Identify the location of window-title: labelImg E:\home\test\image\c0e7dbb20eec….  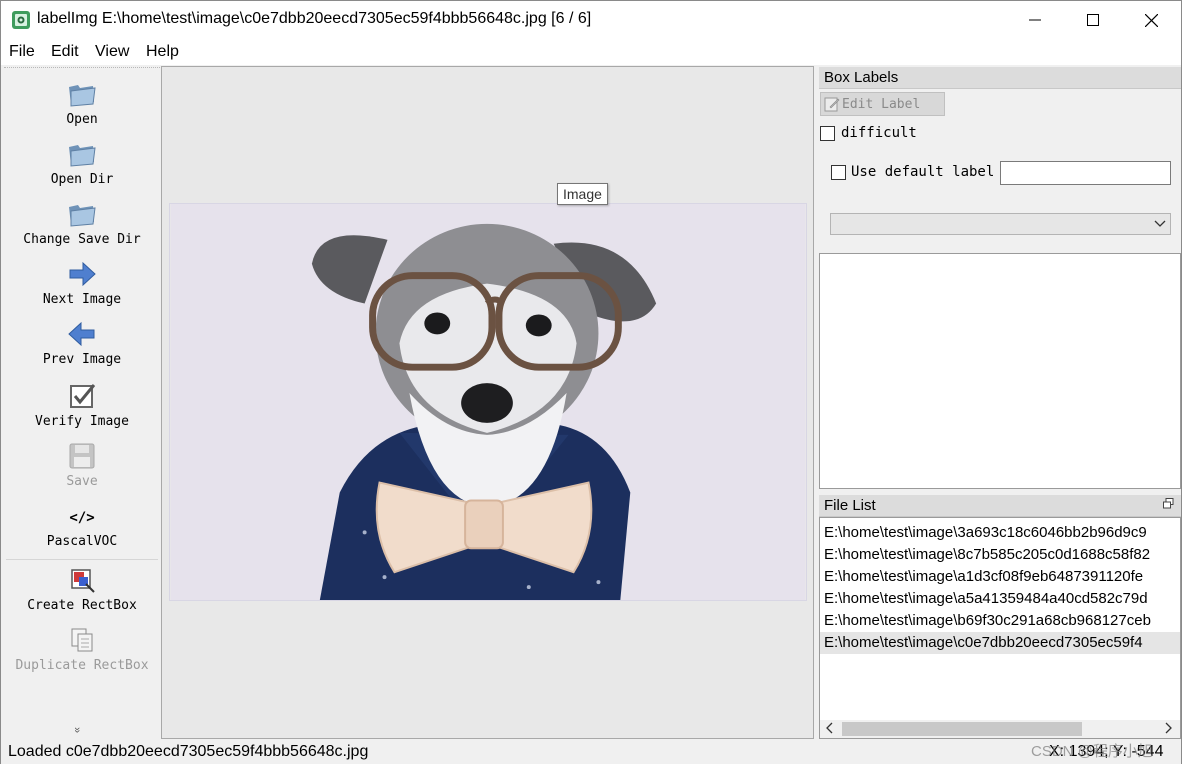
(314, 18).